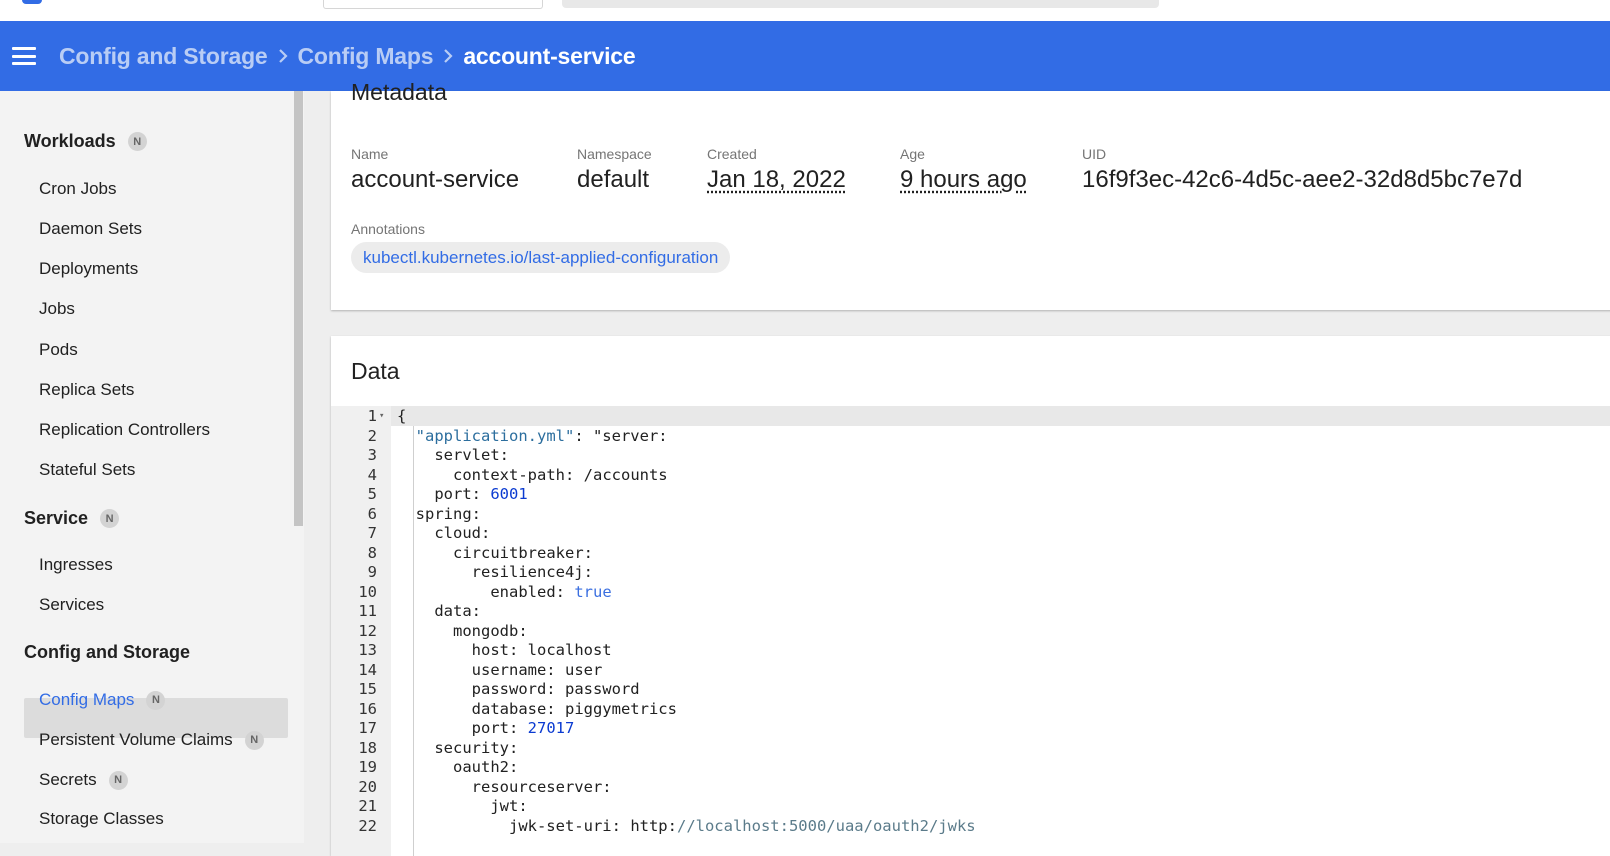 The image size is (1610, 856). Describe the element at coordinates (372, 474) in the screenshot. I see `line-number: 4` at that location.